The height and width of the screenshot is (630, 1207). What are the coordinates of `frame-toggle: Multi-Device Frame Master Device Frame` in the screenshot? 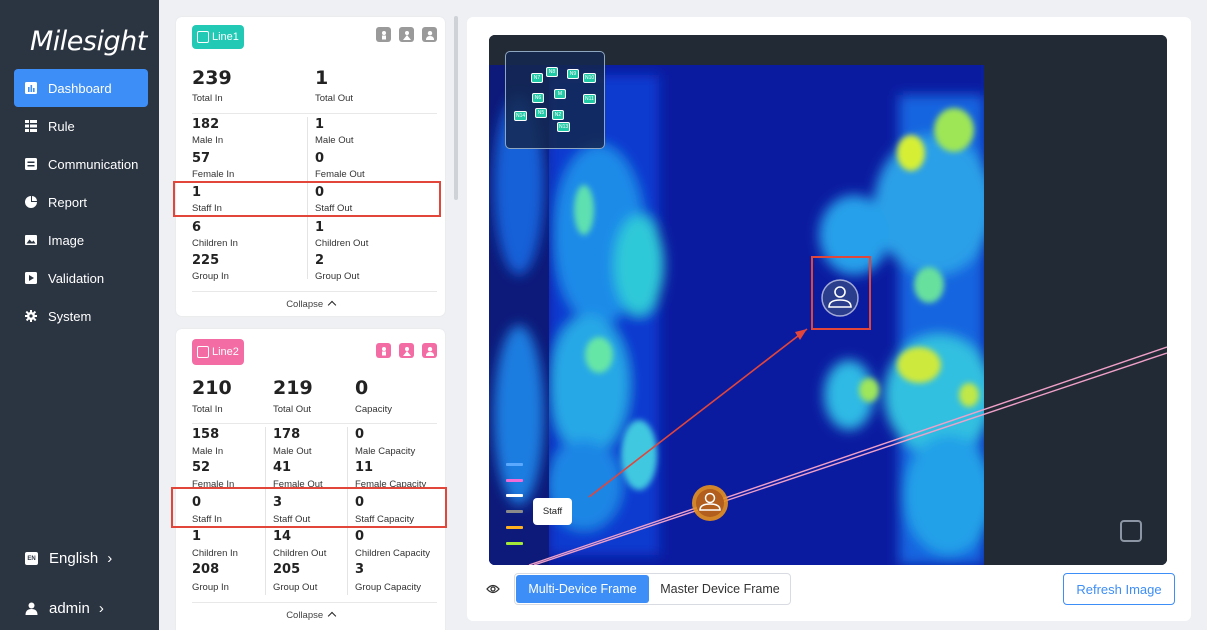 It's located at (652, 589).